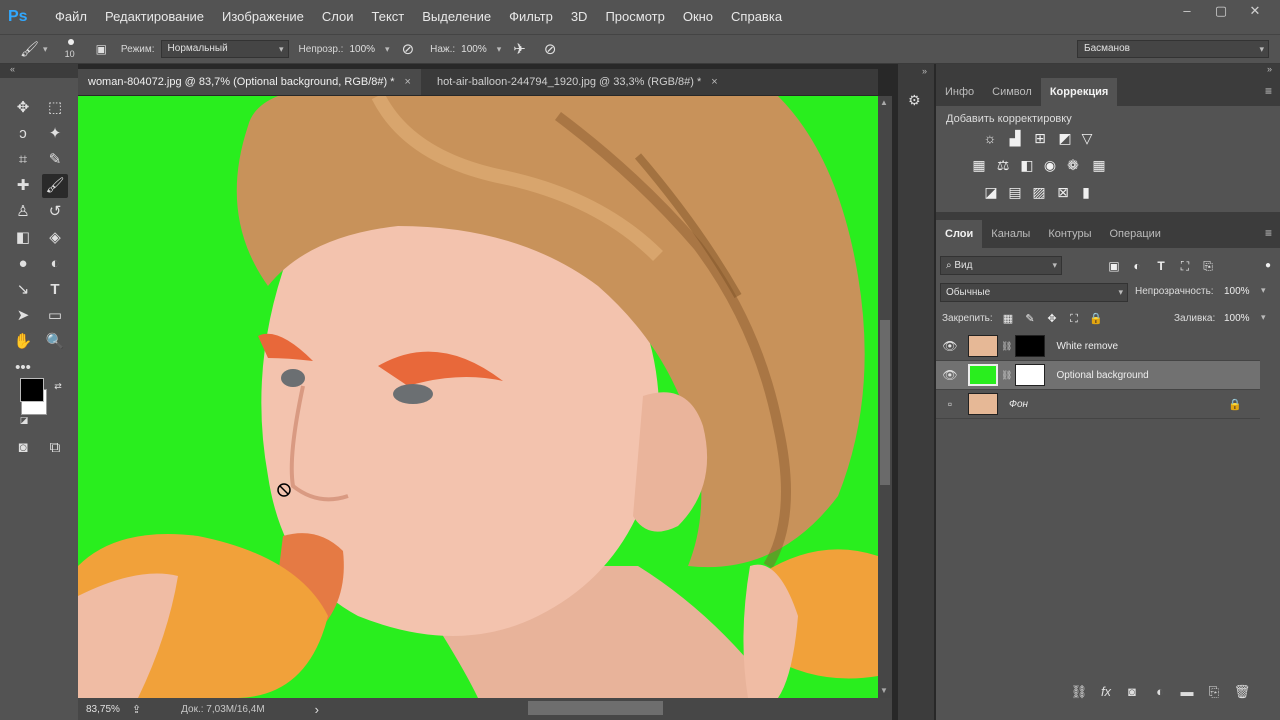  Describe the element at coordinates (1106, 692) in the screenshot. I see `fx-icon: fx` at that location.